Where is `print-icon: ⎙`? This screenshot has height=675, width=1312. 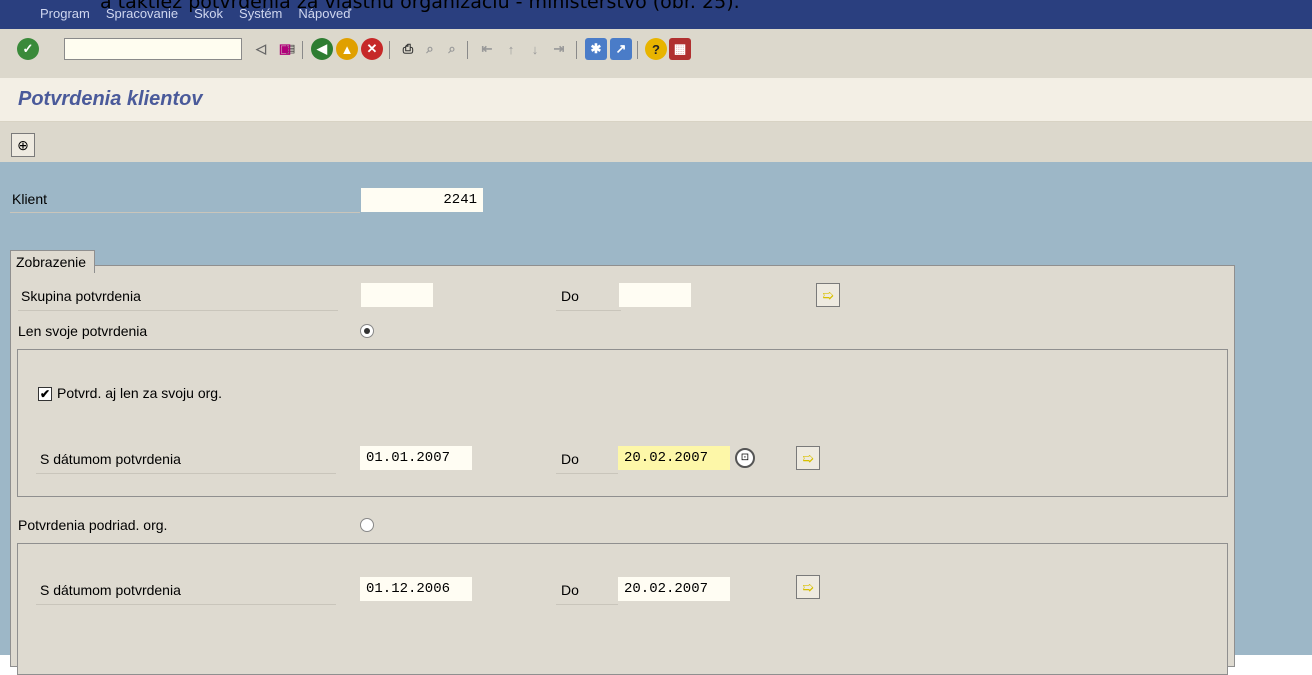 print-icon: ⎙ is located at coordinates (408, 49).